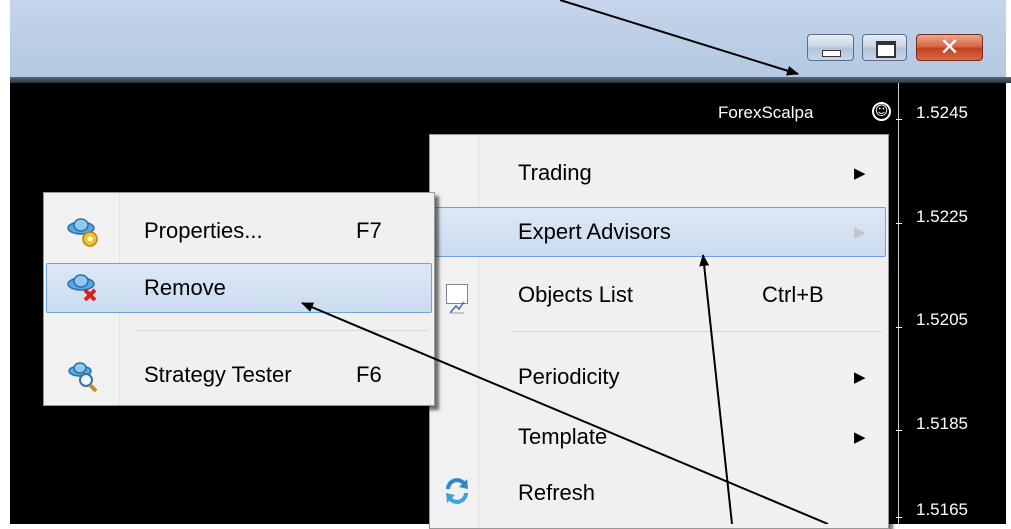 The width and height of the screenshot is (1011, 529). Describe the element at coordinates (942, 423) in the screenshot. I see `price-label: 1.5185` at that location.